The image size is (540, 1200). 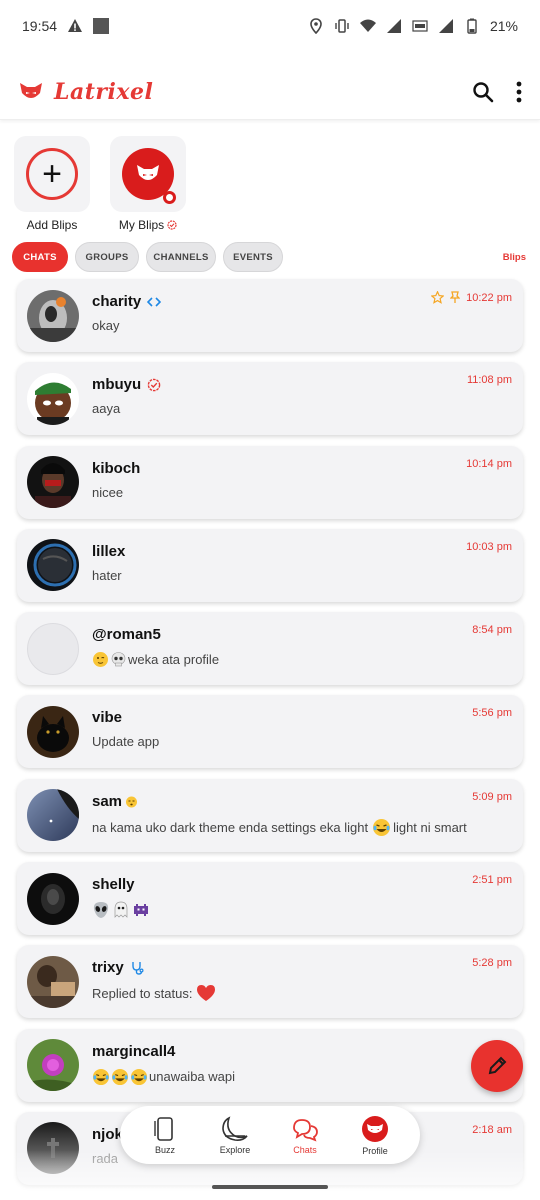 I want to click on chat-message: rada, so click(x=105, y=1158).